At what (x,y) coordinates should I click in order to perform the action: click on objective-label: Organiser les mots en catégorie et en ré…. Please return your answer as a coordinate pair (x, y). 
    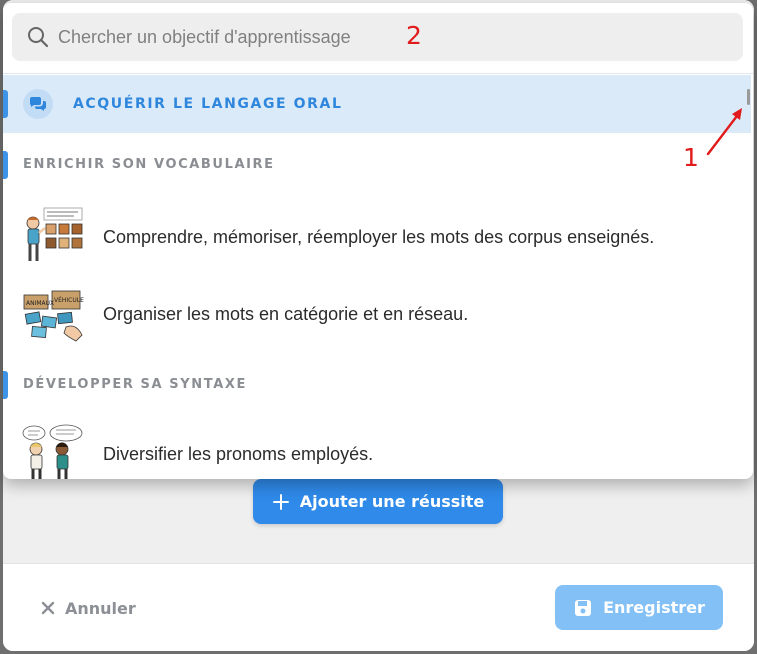
    Looking at the image, I should click on (286, 314).